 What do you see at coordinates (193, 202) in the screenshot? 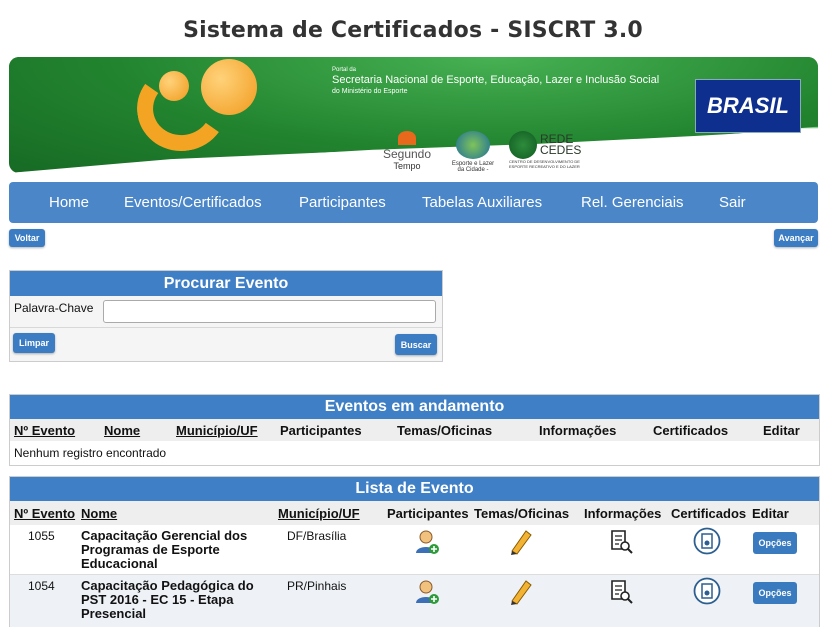
I see `nav-eventos-certificados: Eventos/Certificados` at bounding box center [193, 202].